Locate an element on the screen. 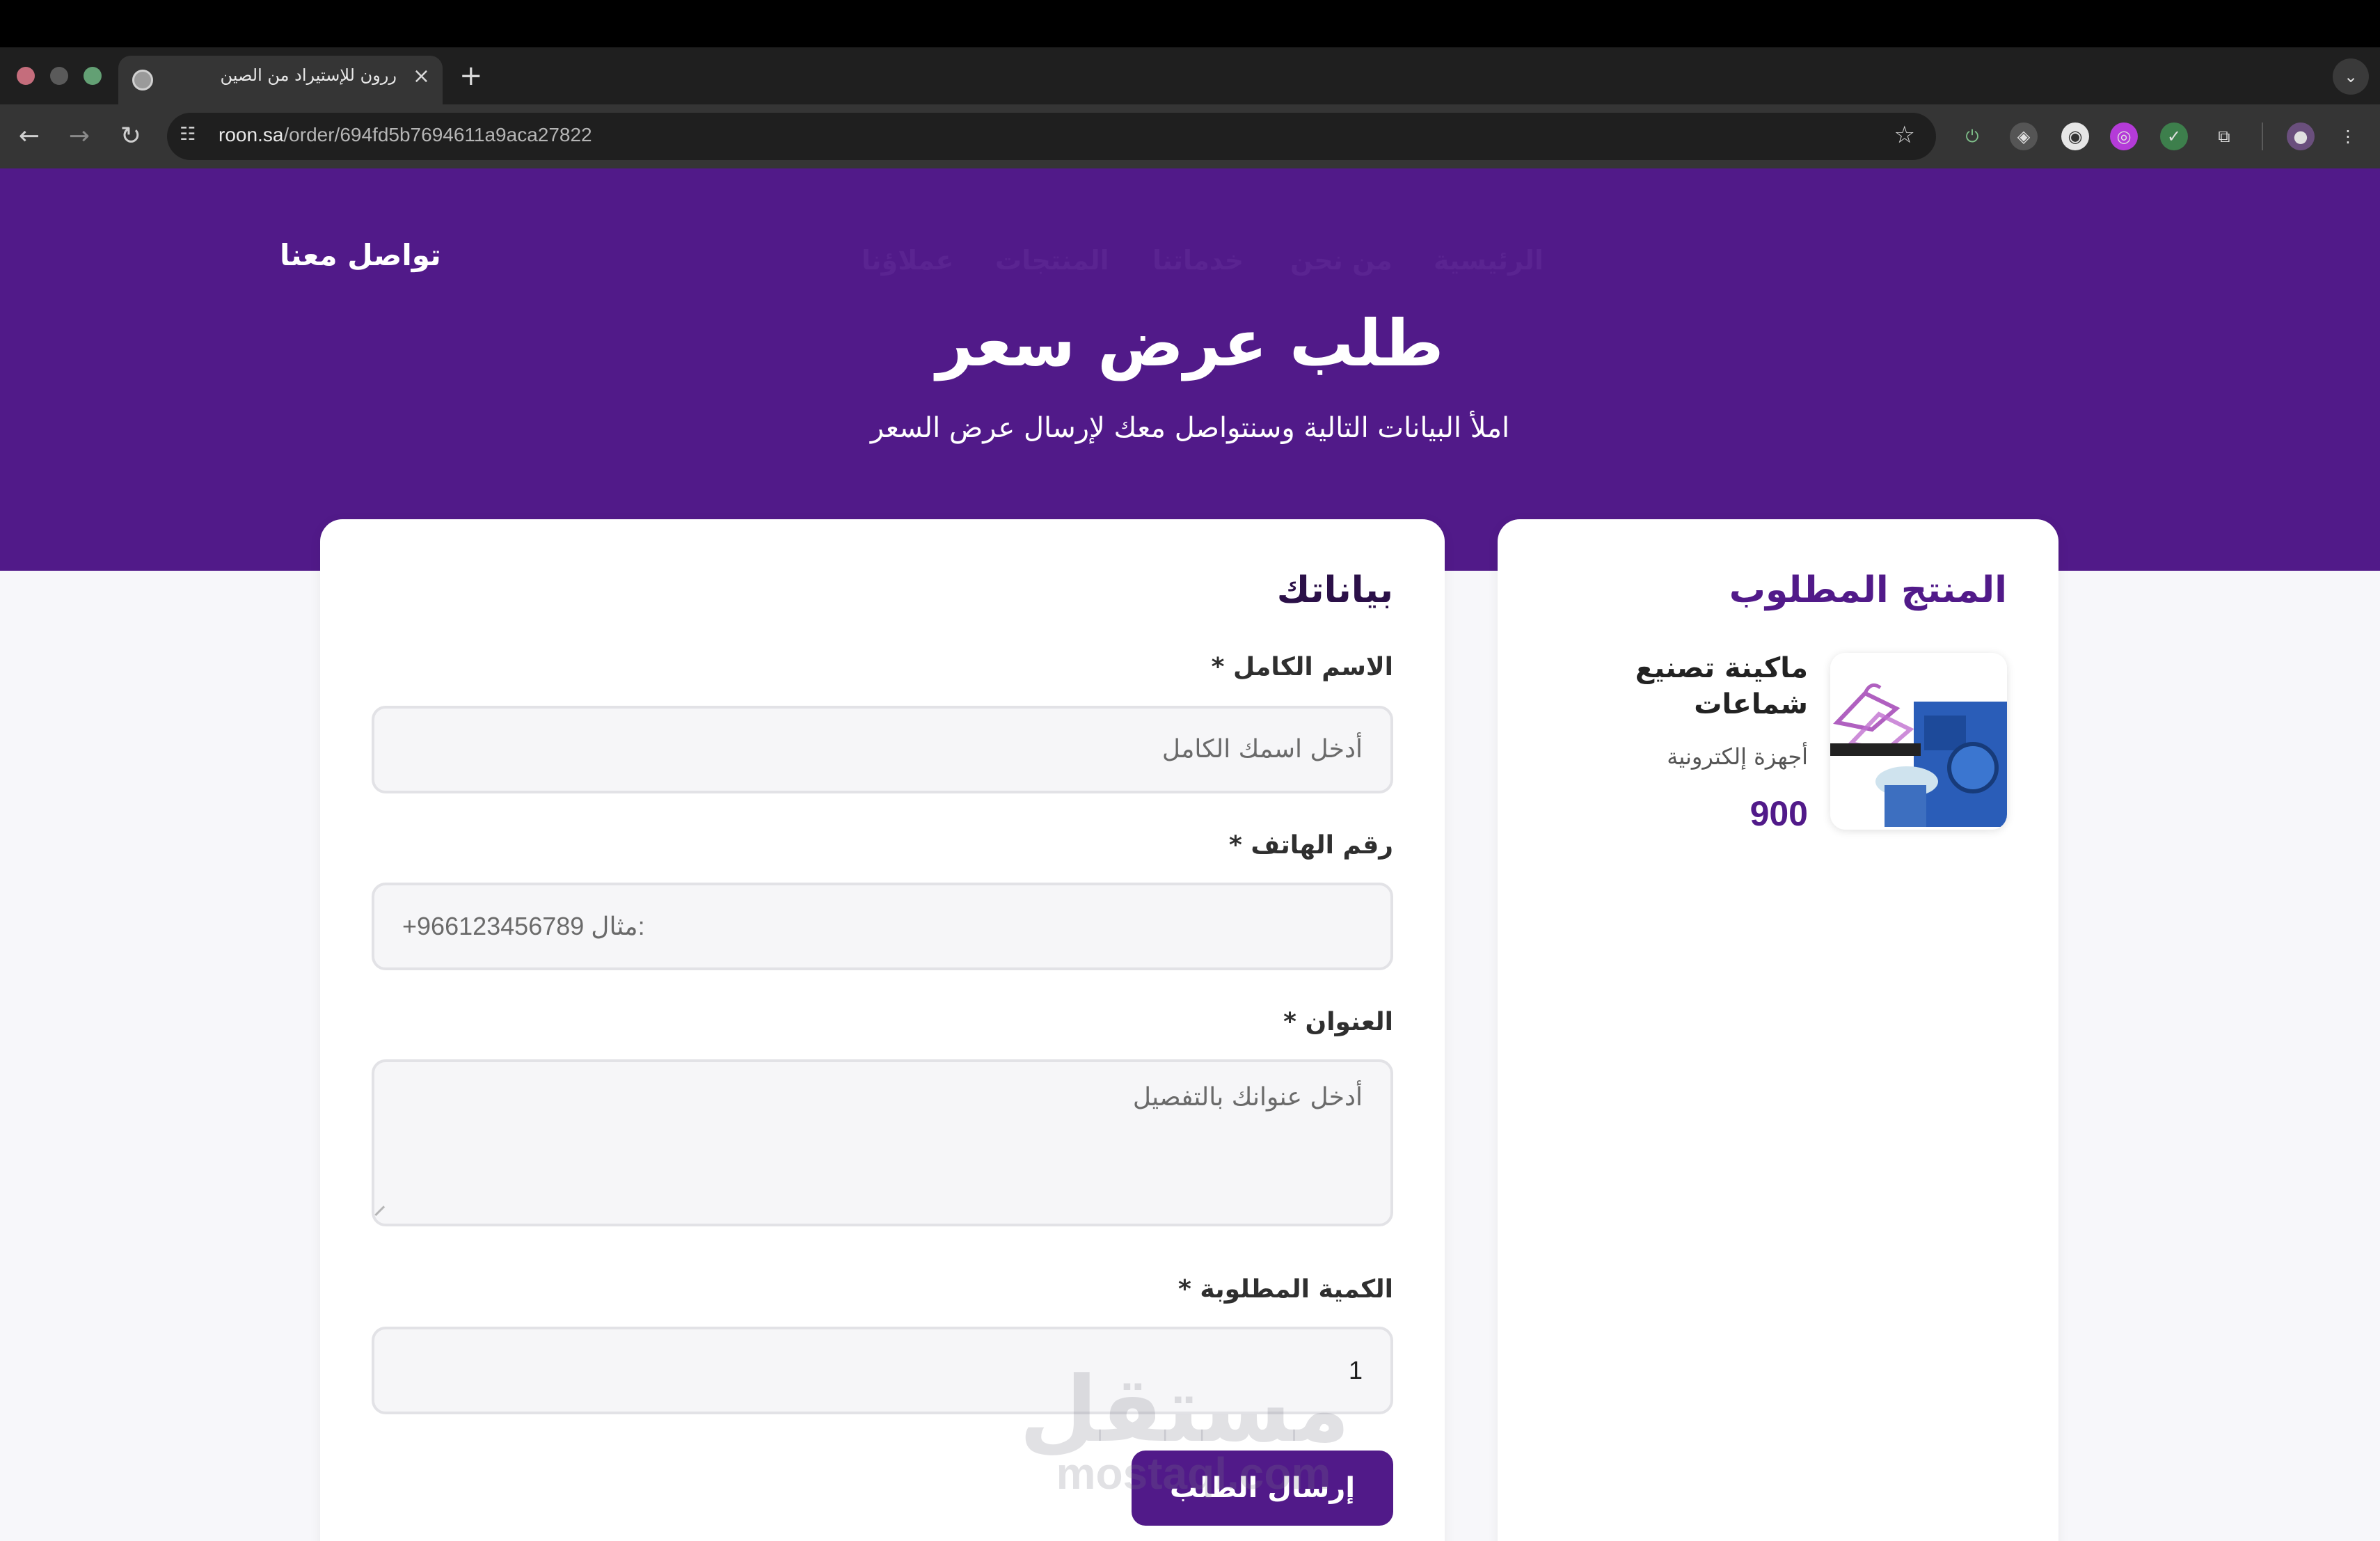 This screenshot has width=2380, height=1541. phone-input: +966123456789 مثال: is located at coordinates (882, 926).